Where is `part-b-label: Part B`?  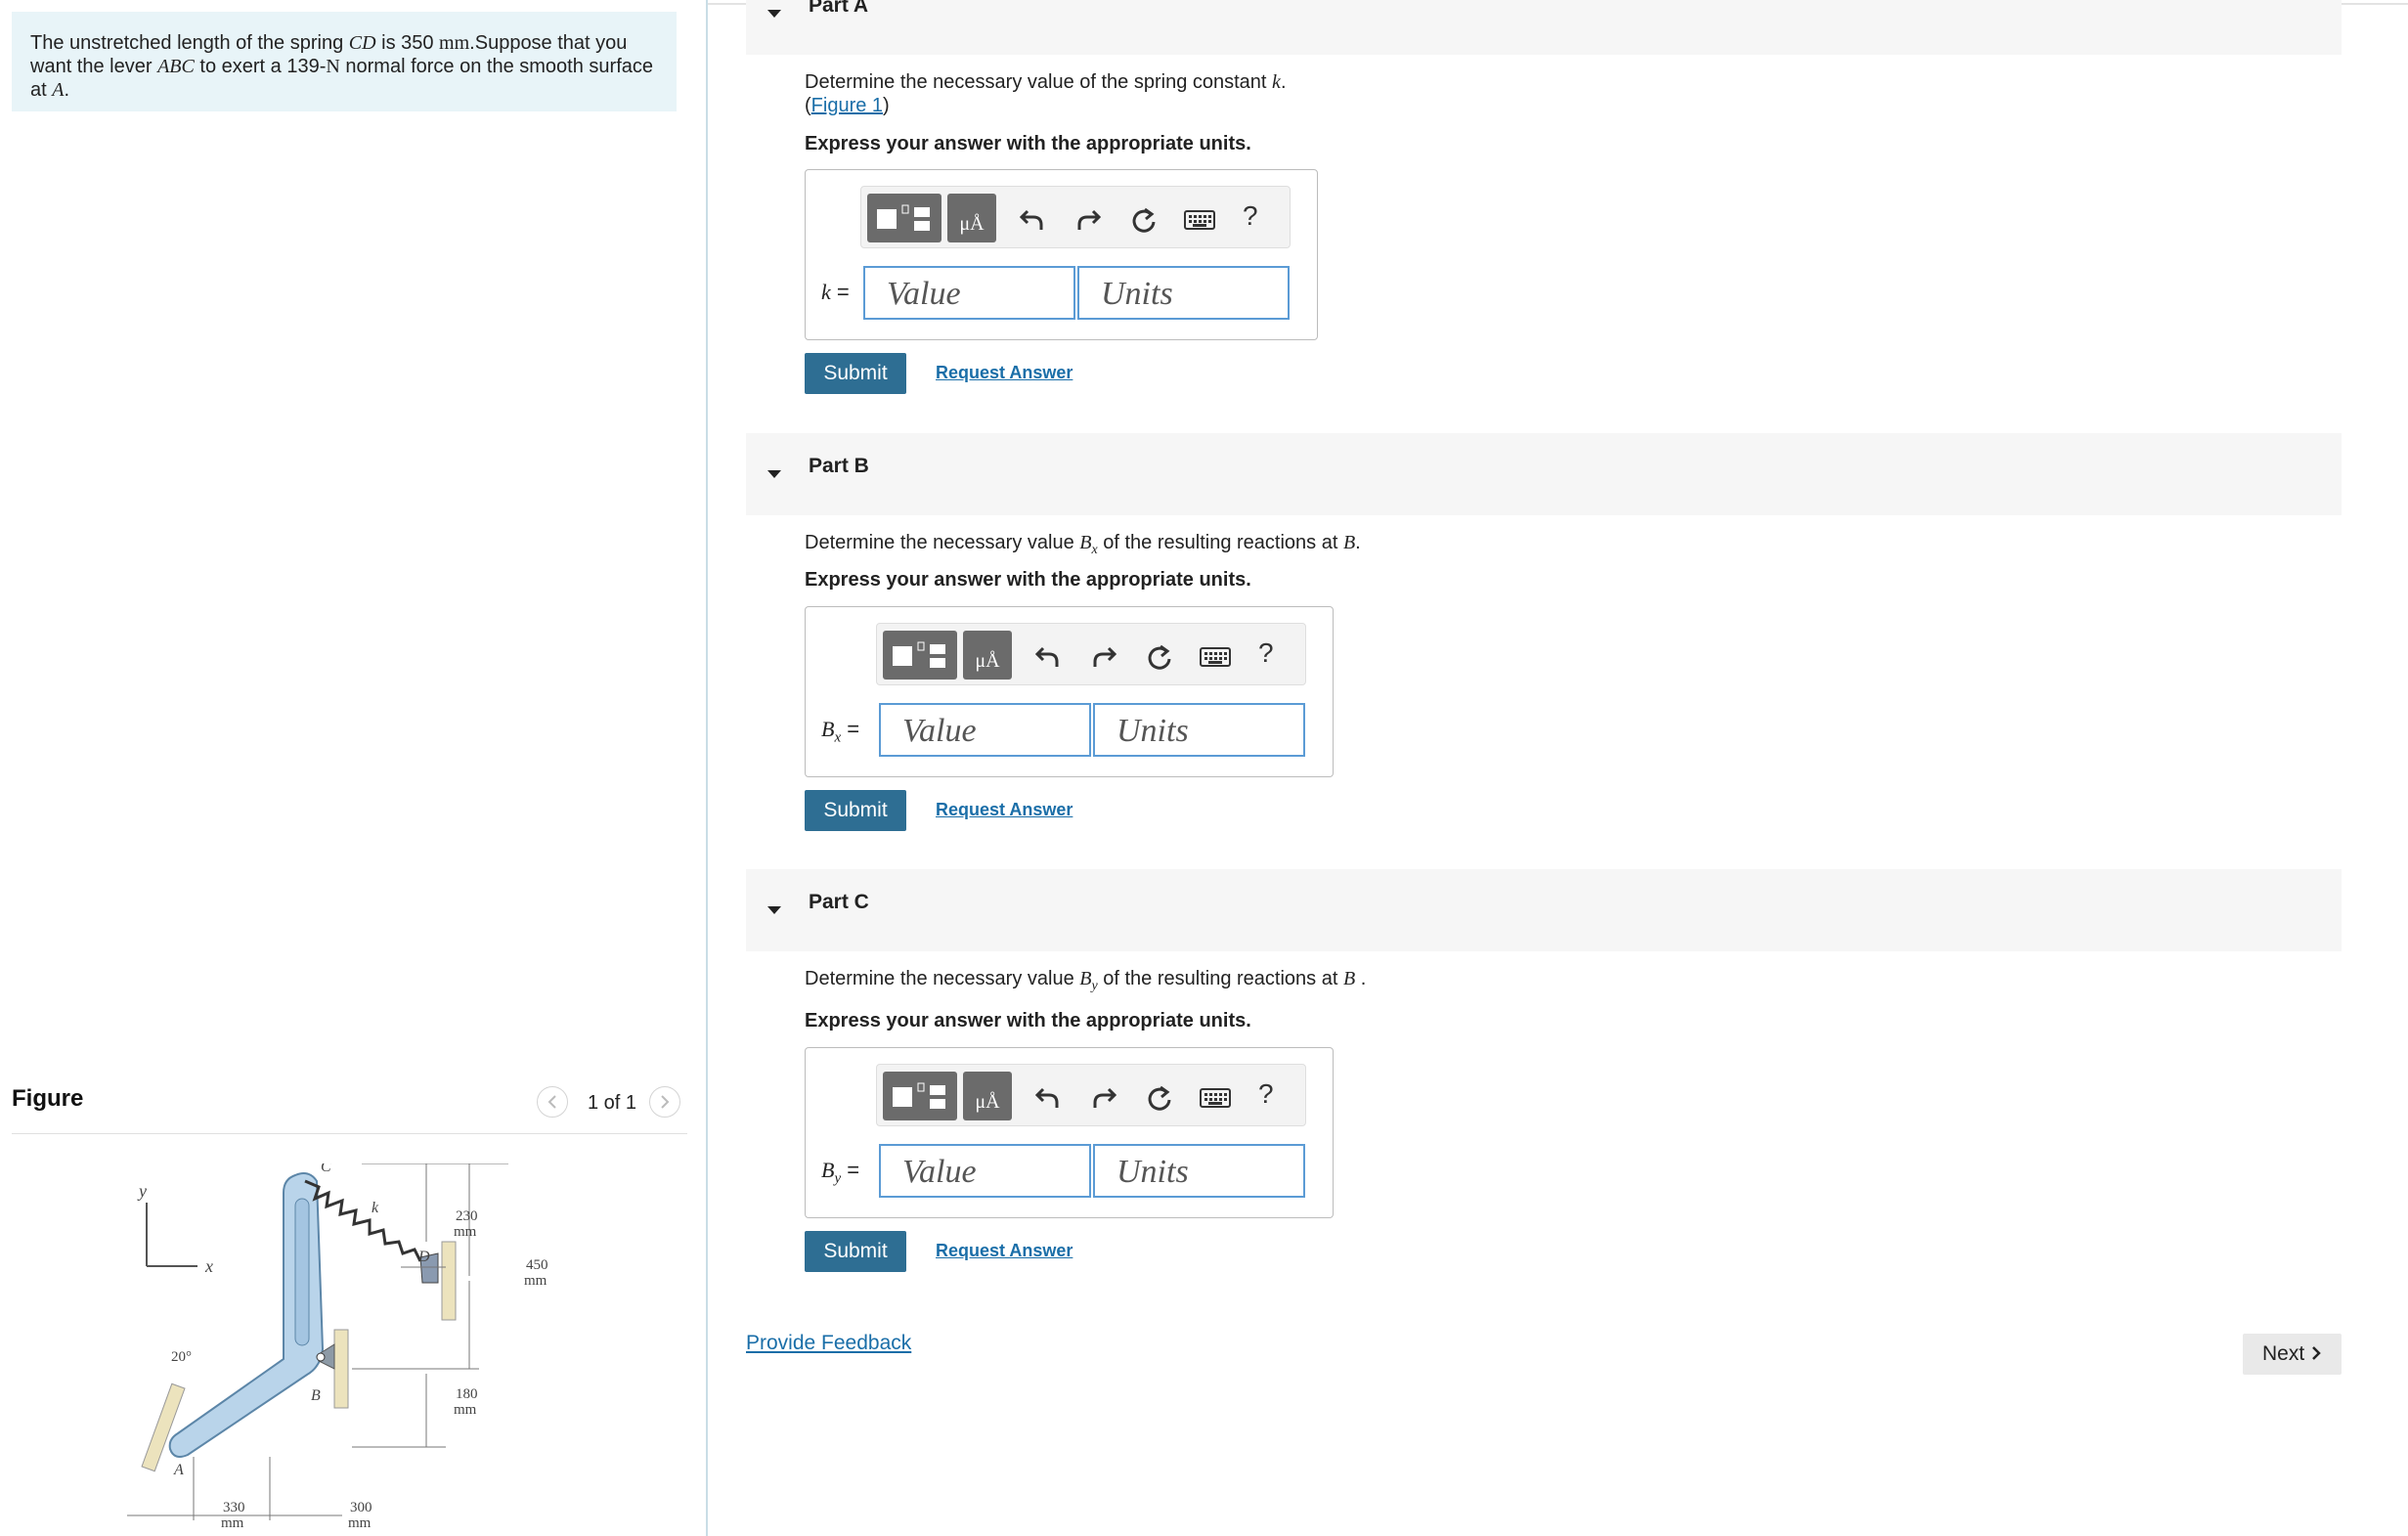 part-b-label: Part B is located at coordinates (839, 466).